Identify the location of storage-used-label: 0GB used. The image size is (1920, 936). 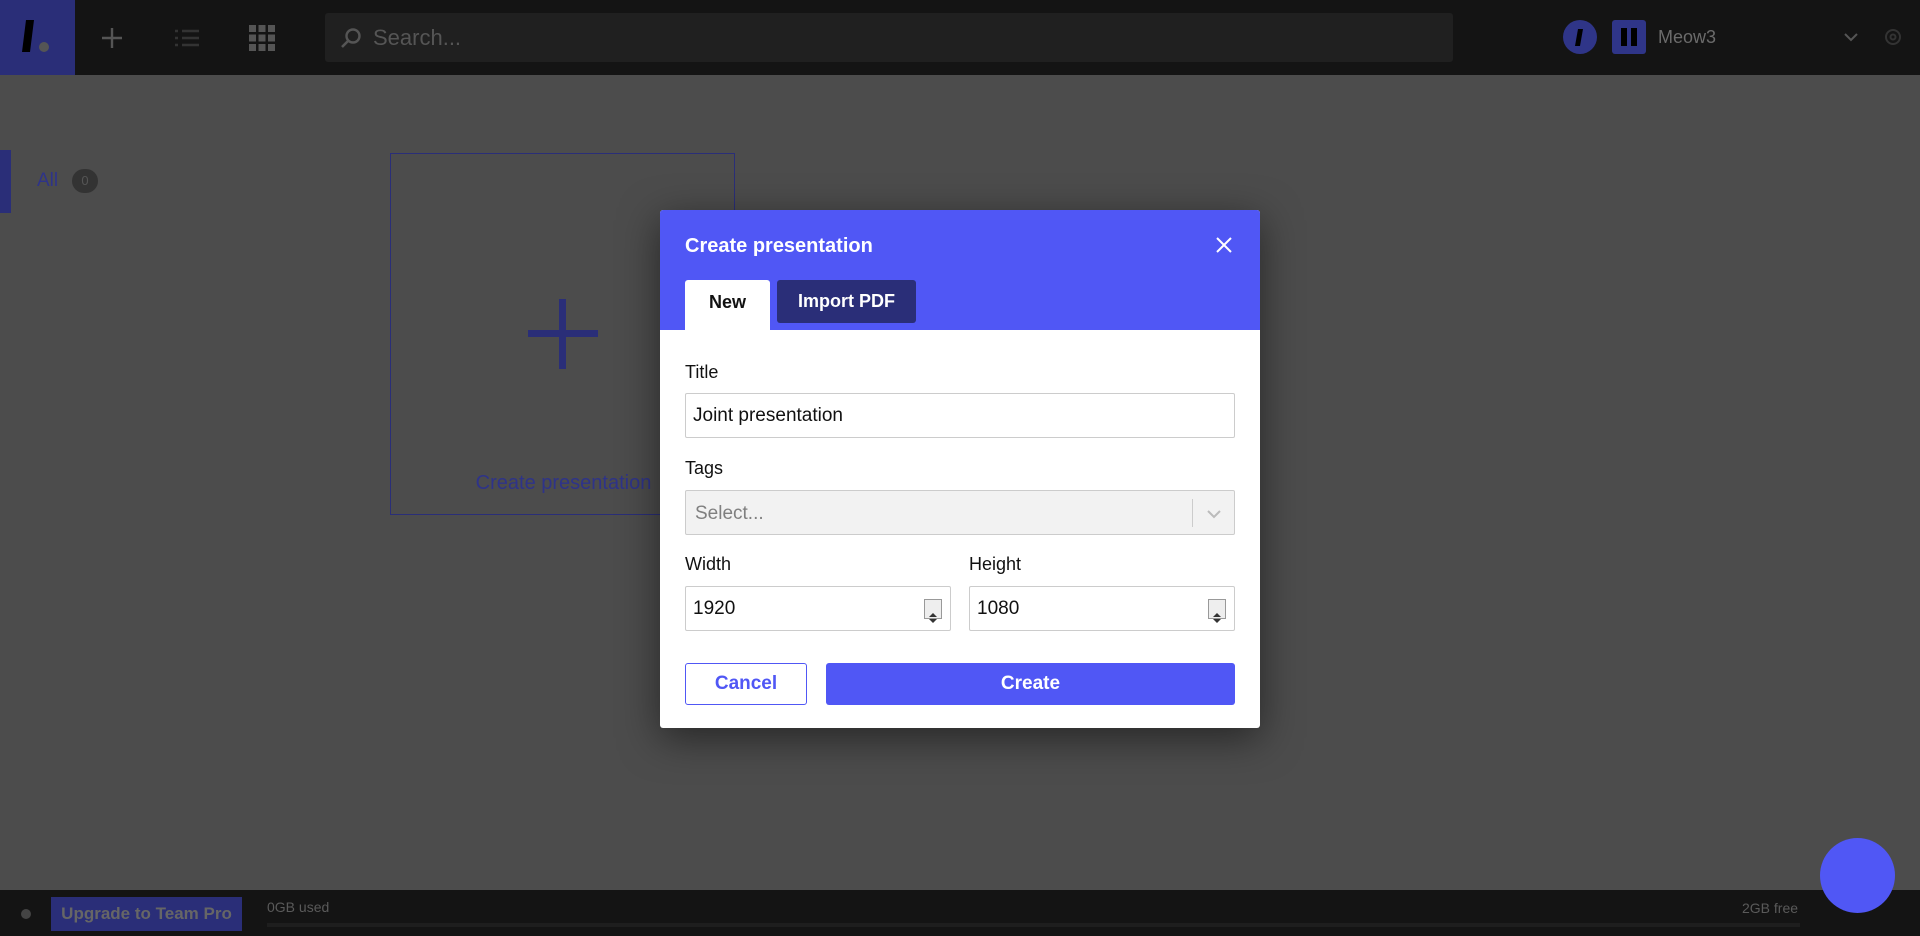
(298, 907).